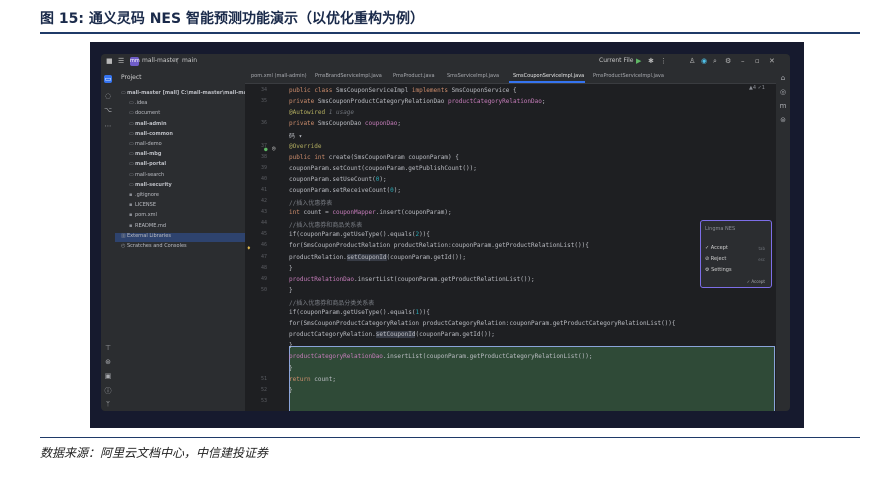  I want to click on close-window-icon: ✕, so click(772, 61).